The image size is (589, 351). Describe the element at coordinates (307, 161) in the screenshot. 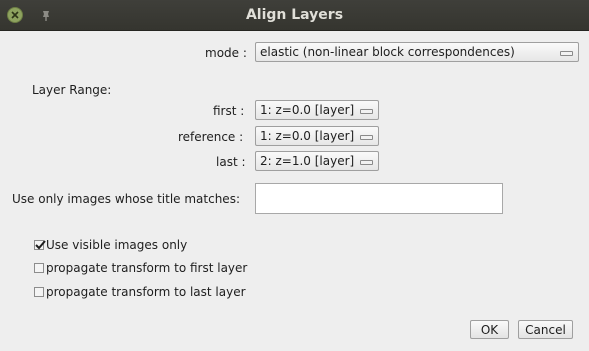

I see `last-layer-value: 2: z=1.0 [layer]` at that location.